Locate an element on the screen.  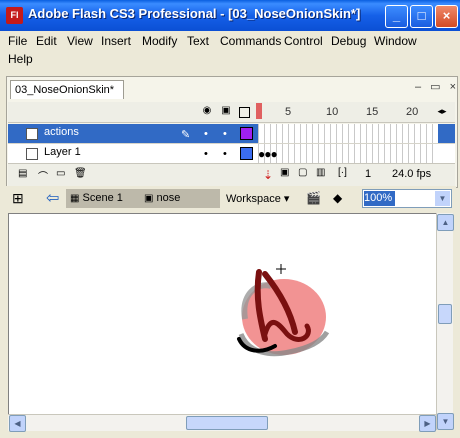
chevron-down-icon: ▼ is located at coordinates (442, 198).